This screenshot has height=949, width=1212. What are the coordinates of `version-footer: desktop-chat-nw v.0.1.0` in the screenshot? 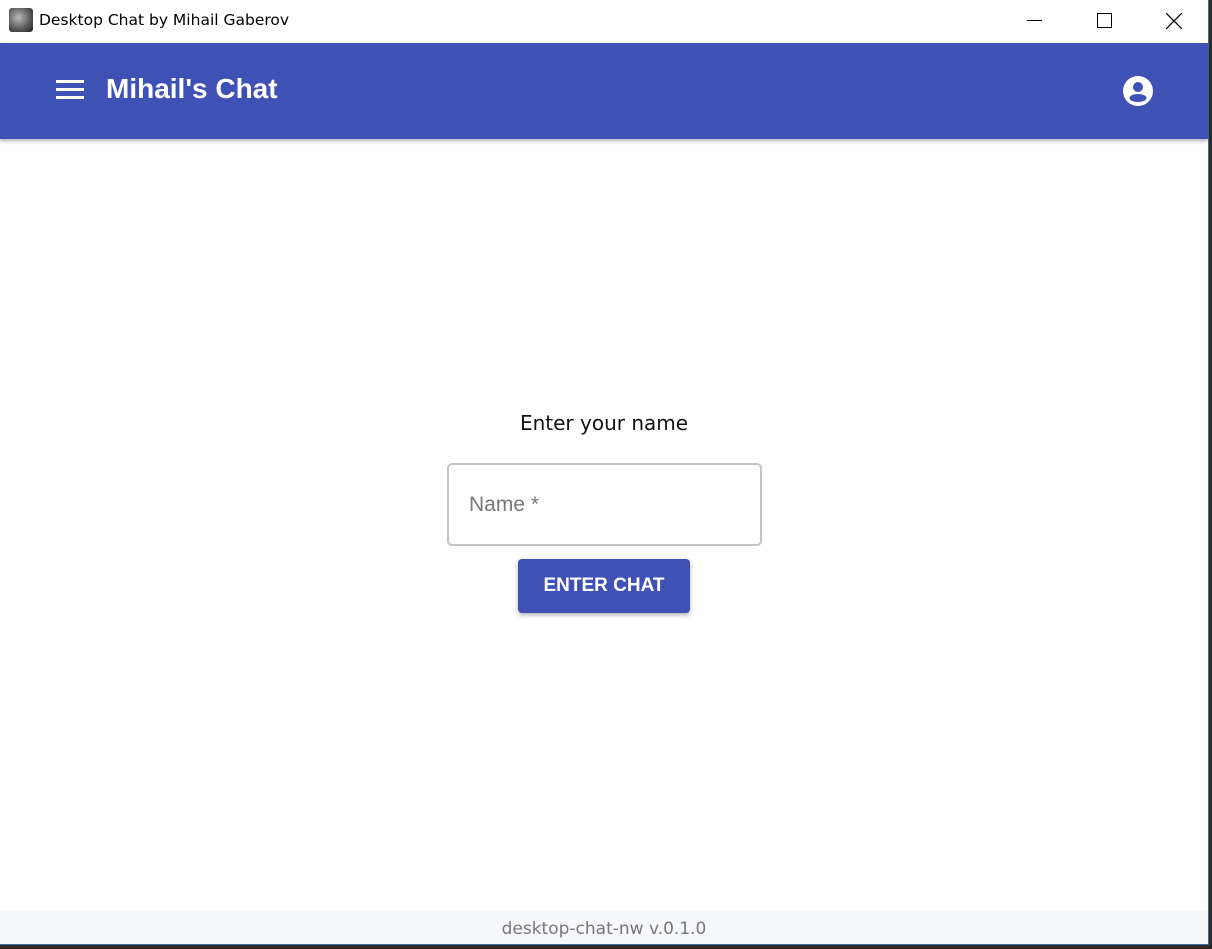 It's located at (604, 927).